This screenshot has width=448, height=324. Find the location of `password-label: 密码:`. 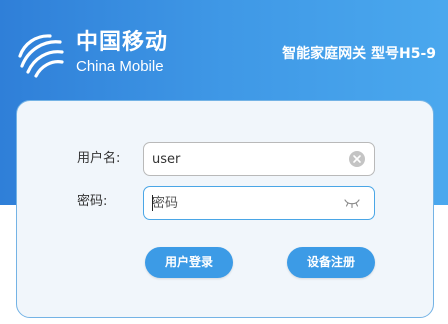

password-label: 密码: is located at coordinates (92, 201).